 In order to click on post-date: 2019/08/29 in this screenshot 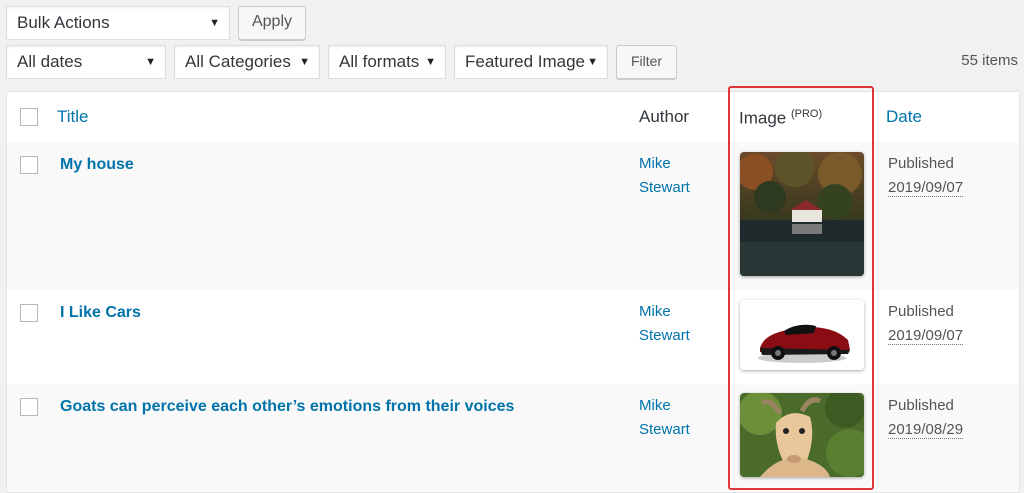, I will do `click(926, 430)`.